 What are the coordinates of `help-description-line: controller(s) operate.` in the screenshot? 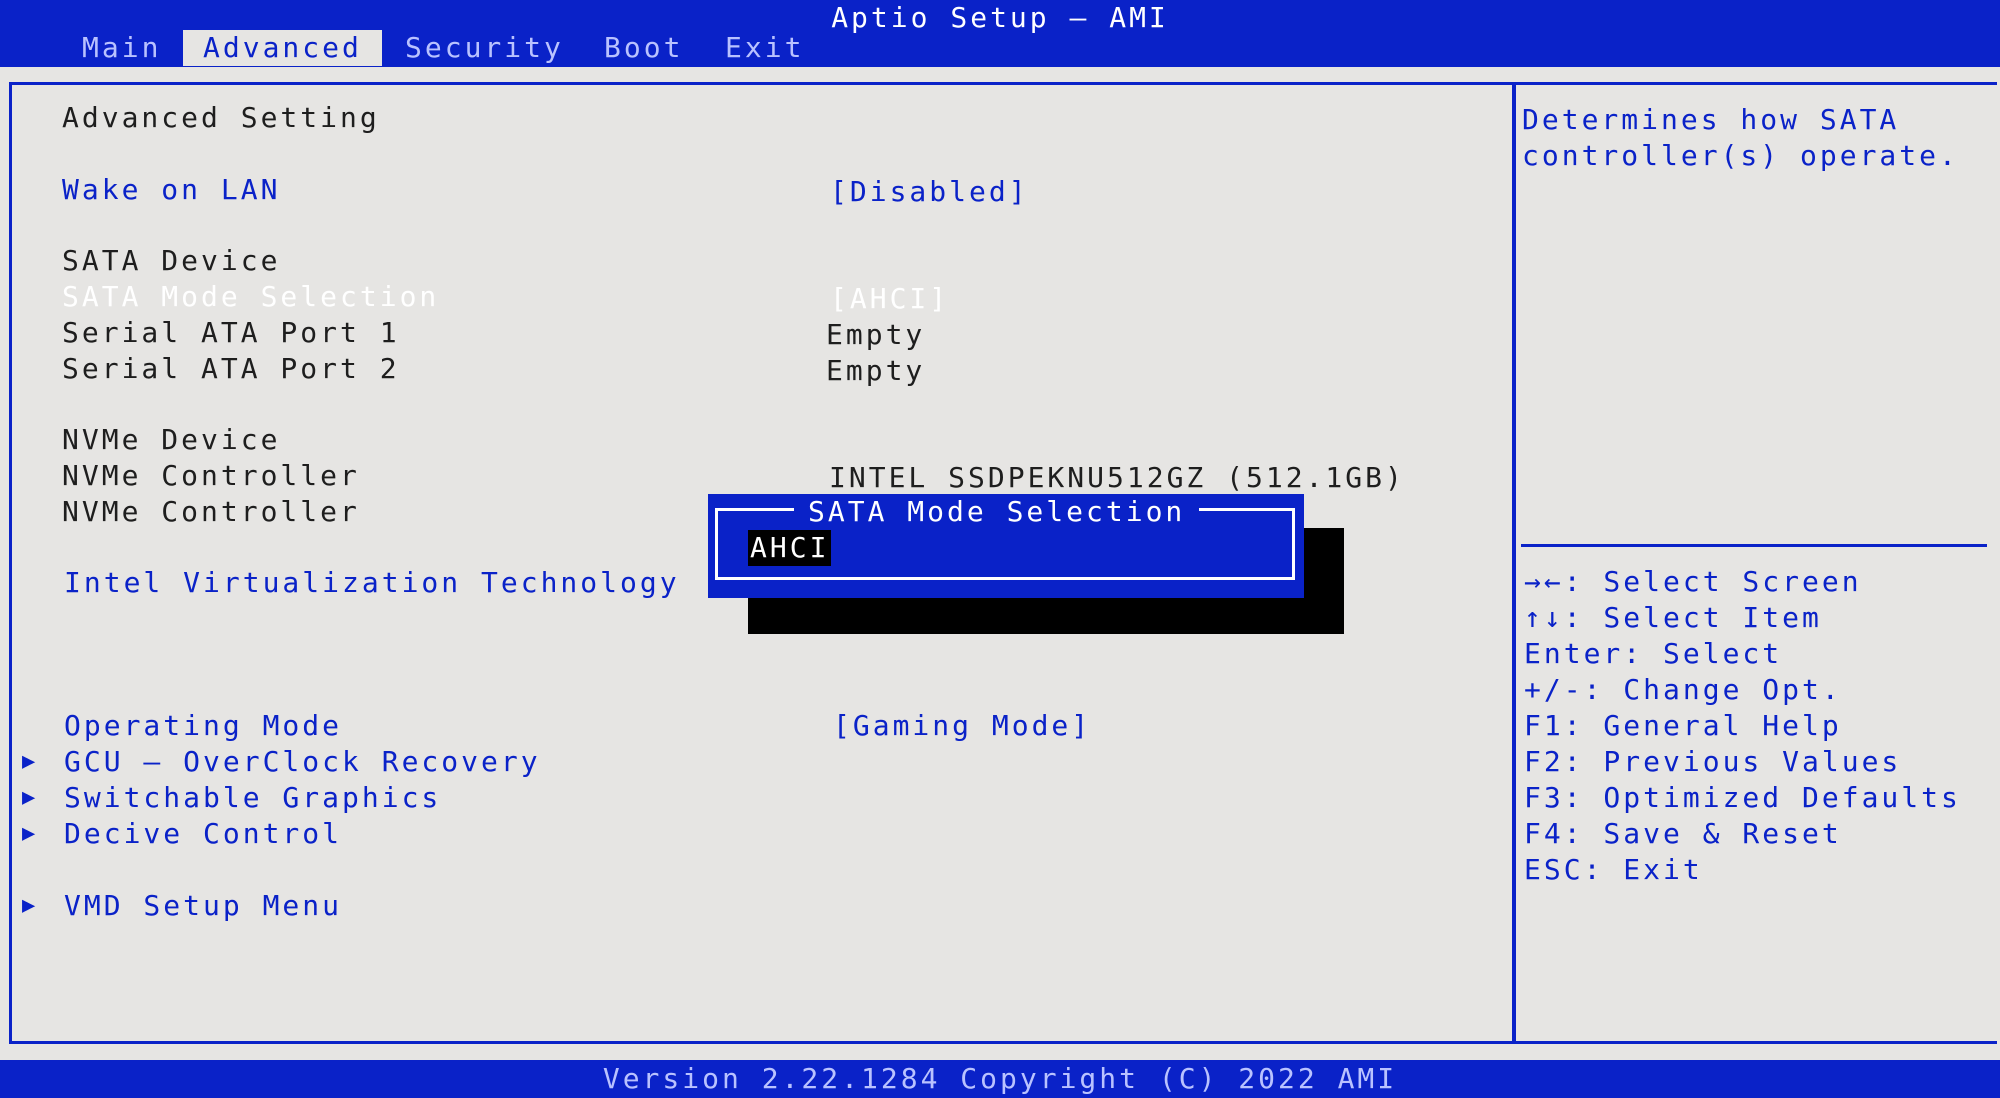 It's located at (1740, 155).